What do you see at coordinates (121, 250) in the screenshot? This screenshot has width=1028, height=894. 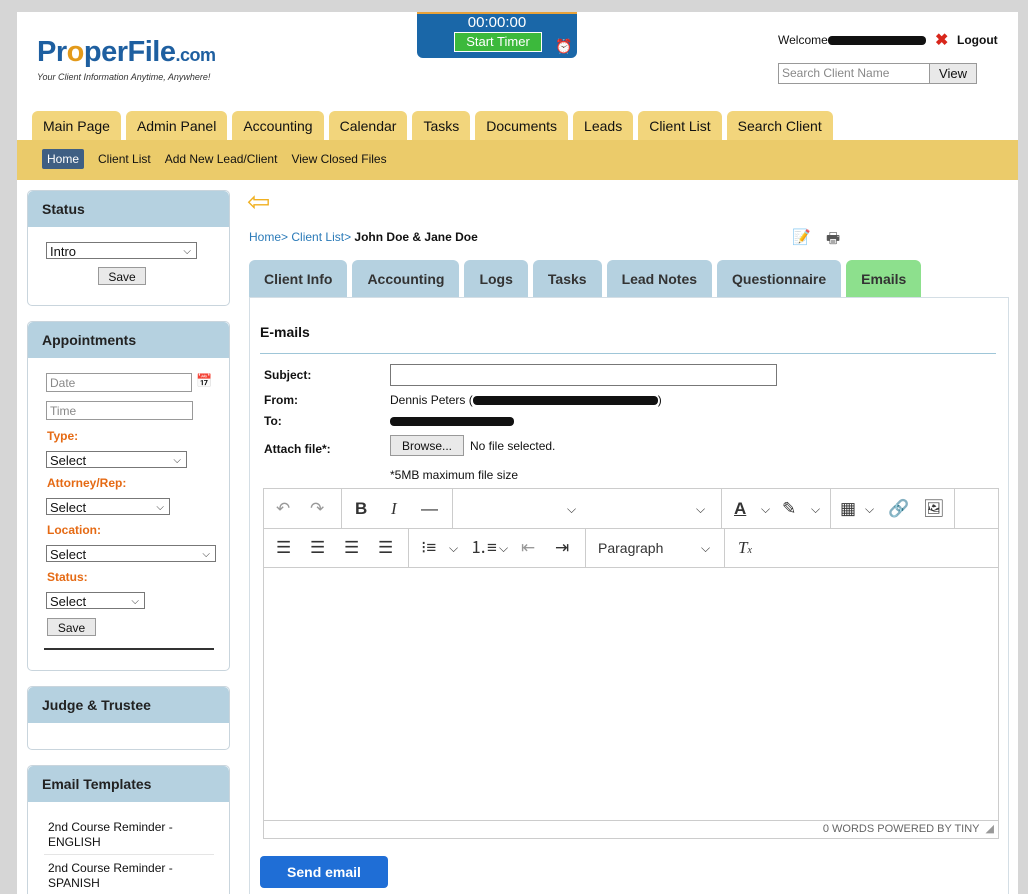 I see `status-select: Intro ⌵` at bounding box center [121, 250].